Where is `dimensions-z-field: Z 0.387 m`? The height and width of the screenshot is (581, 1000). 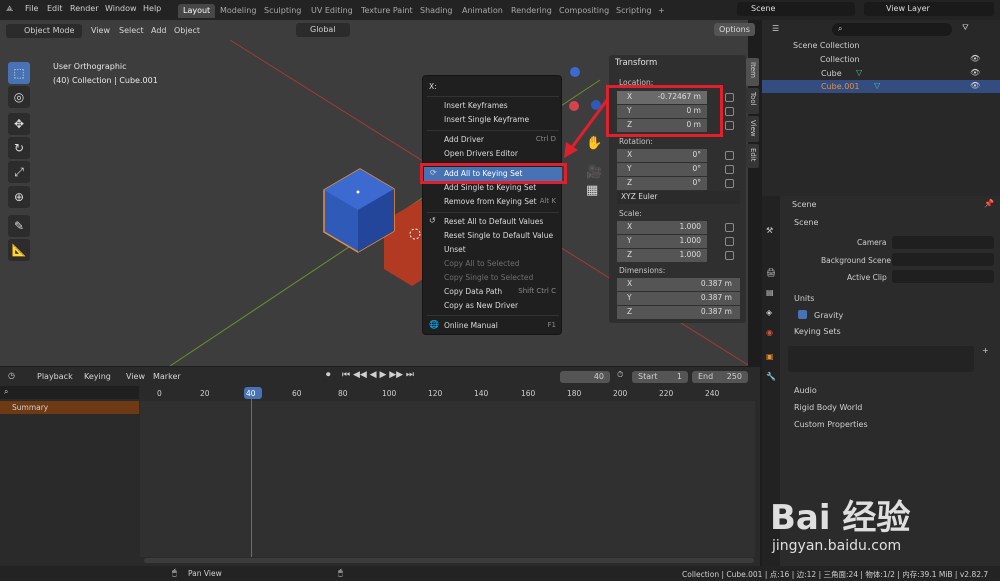 dimensions-z-field: Z 0.387 m is located at coordinates (678, 312).